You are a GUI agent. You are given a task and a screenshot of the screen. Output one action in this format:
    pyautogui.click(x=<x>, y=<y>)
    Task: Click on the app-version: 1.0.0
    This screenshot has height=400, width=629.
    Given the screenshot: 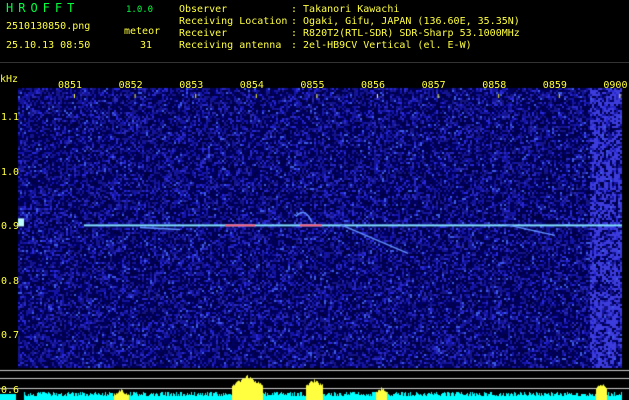 What is the action you would take?
    pyautogui.click(x=140, y=10)
    